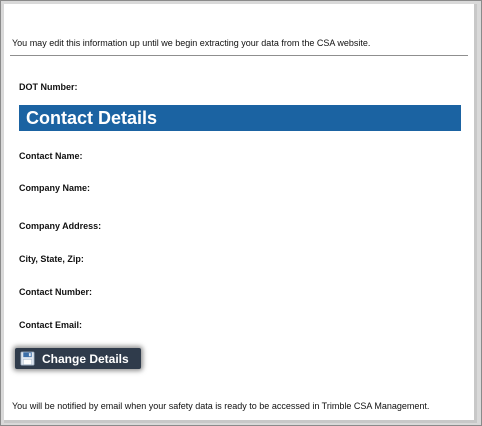 The width and height of the screenshot is (482, 426). Describe the element at coordinates (55, 188) in the screenshot. I see `company-name-label: Company Name:` at that location.